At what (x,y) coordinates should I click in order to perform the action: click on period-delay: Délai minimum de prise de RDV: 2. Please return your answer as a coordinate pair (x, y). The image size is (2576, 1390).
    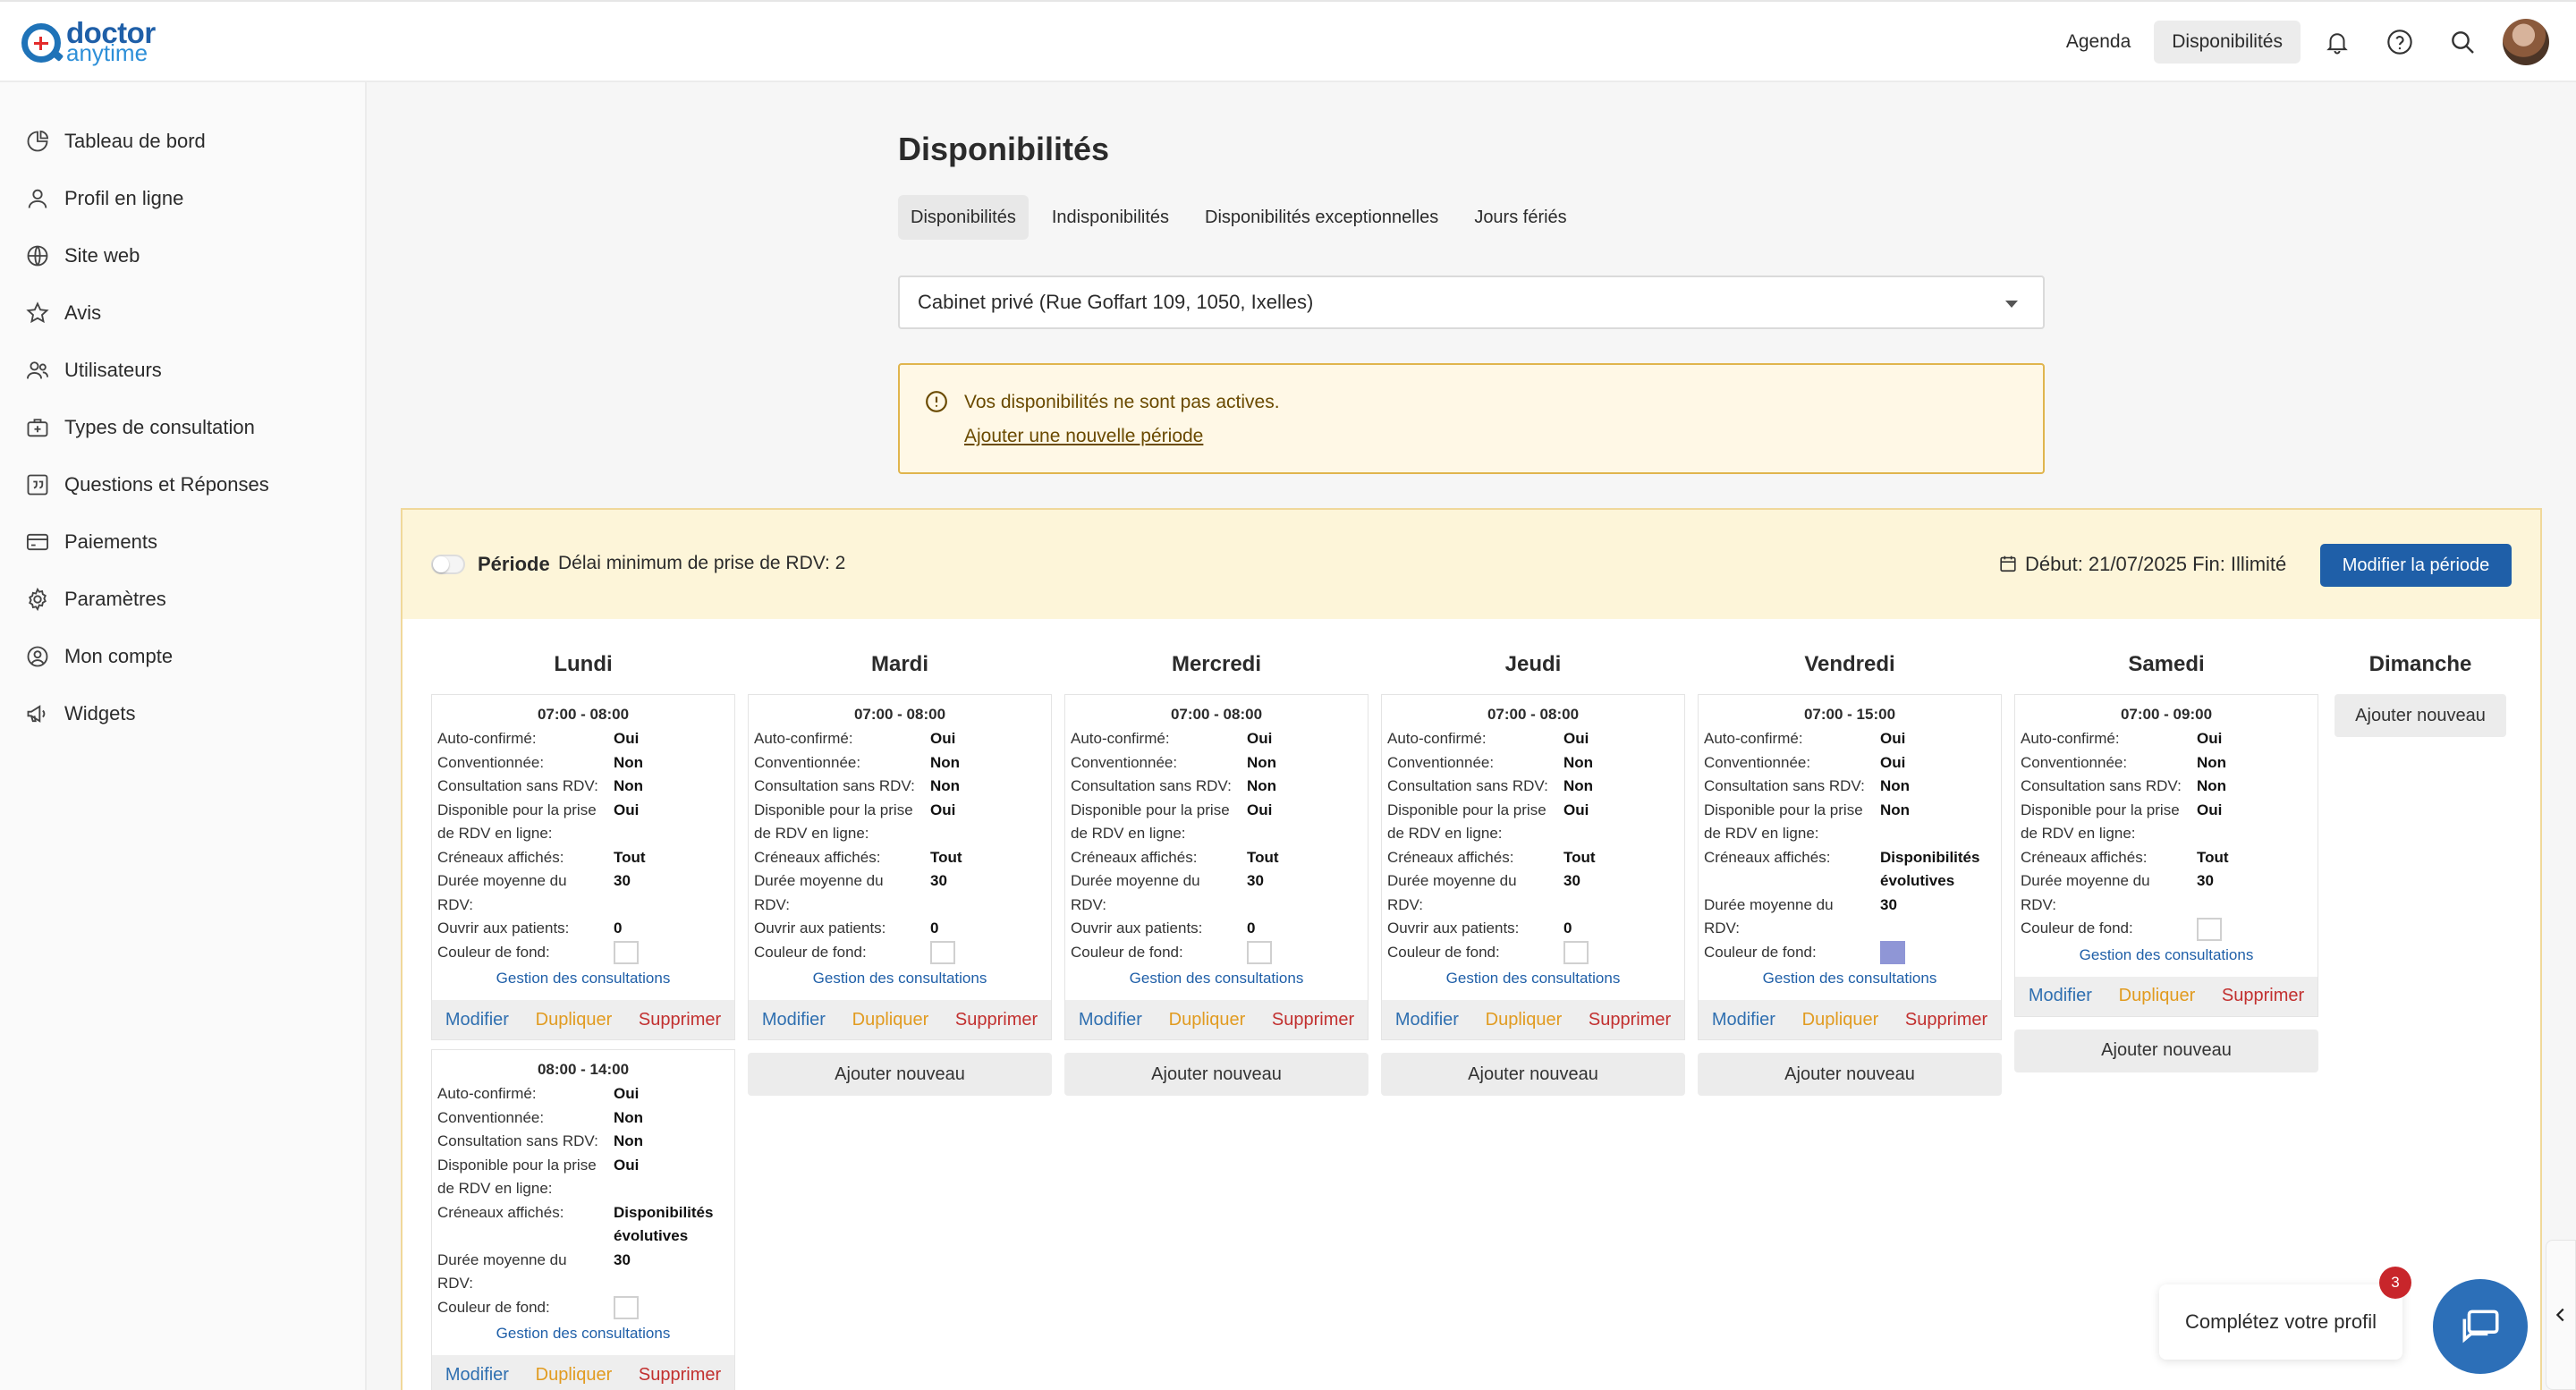
    Looking at the image, I should click on (702, 563).